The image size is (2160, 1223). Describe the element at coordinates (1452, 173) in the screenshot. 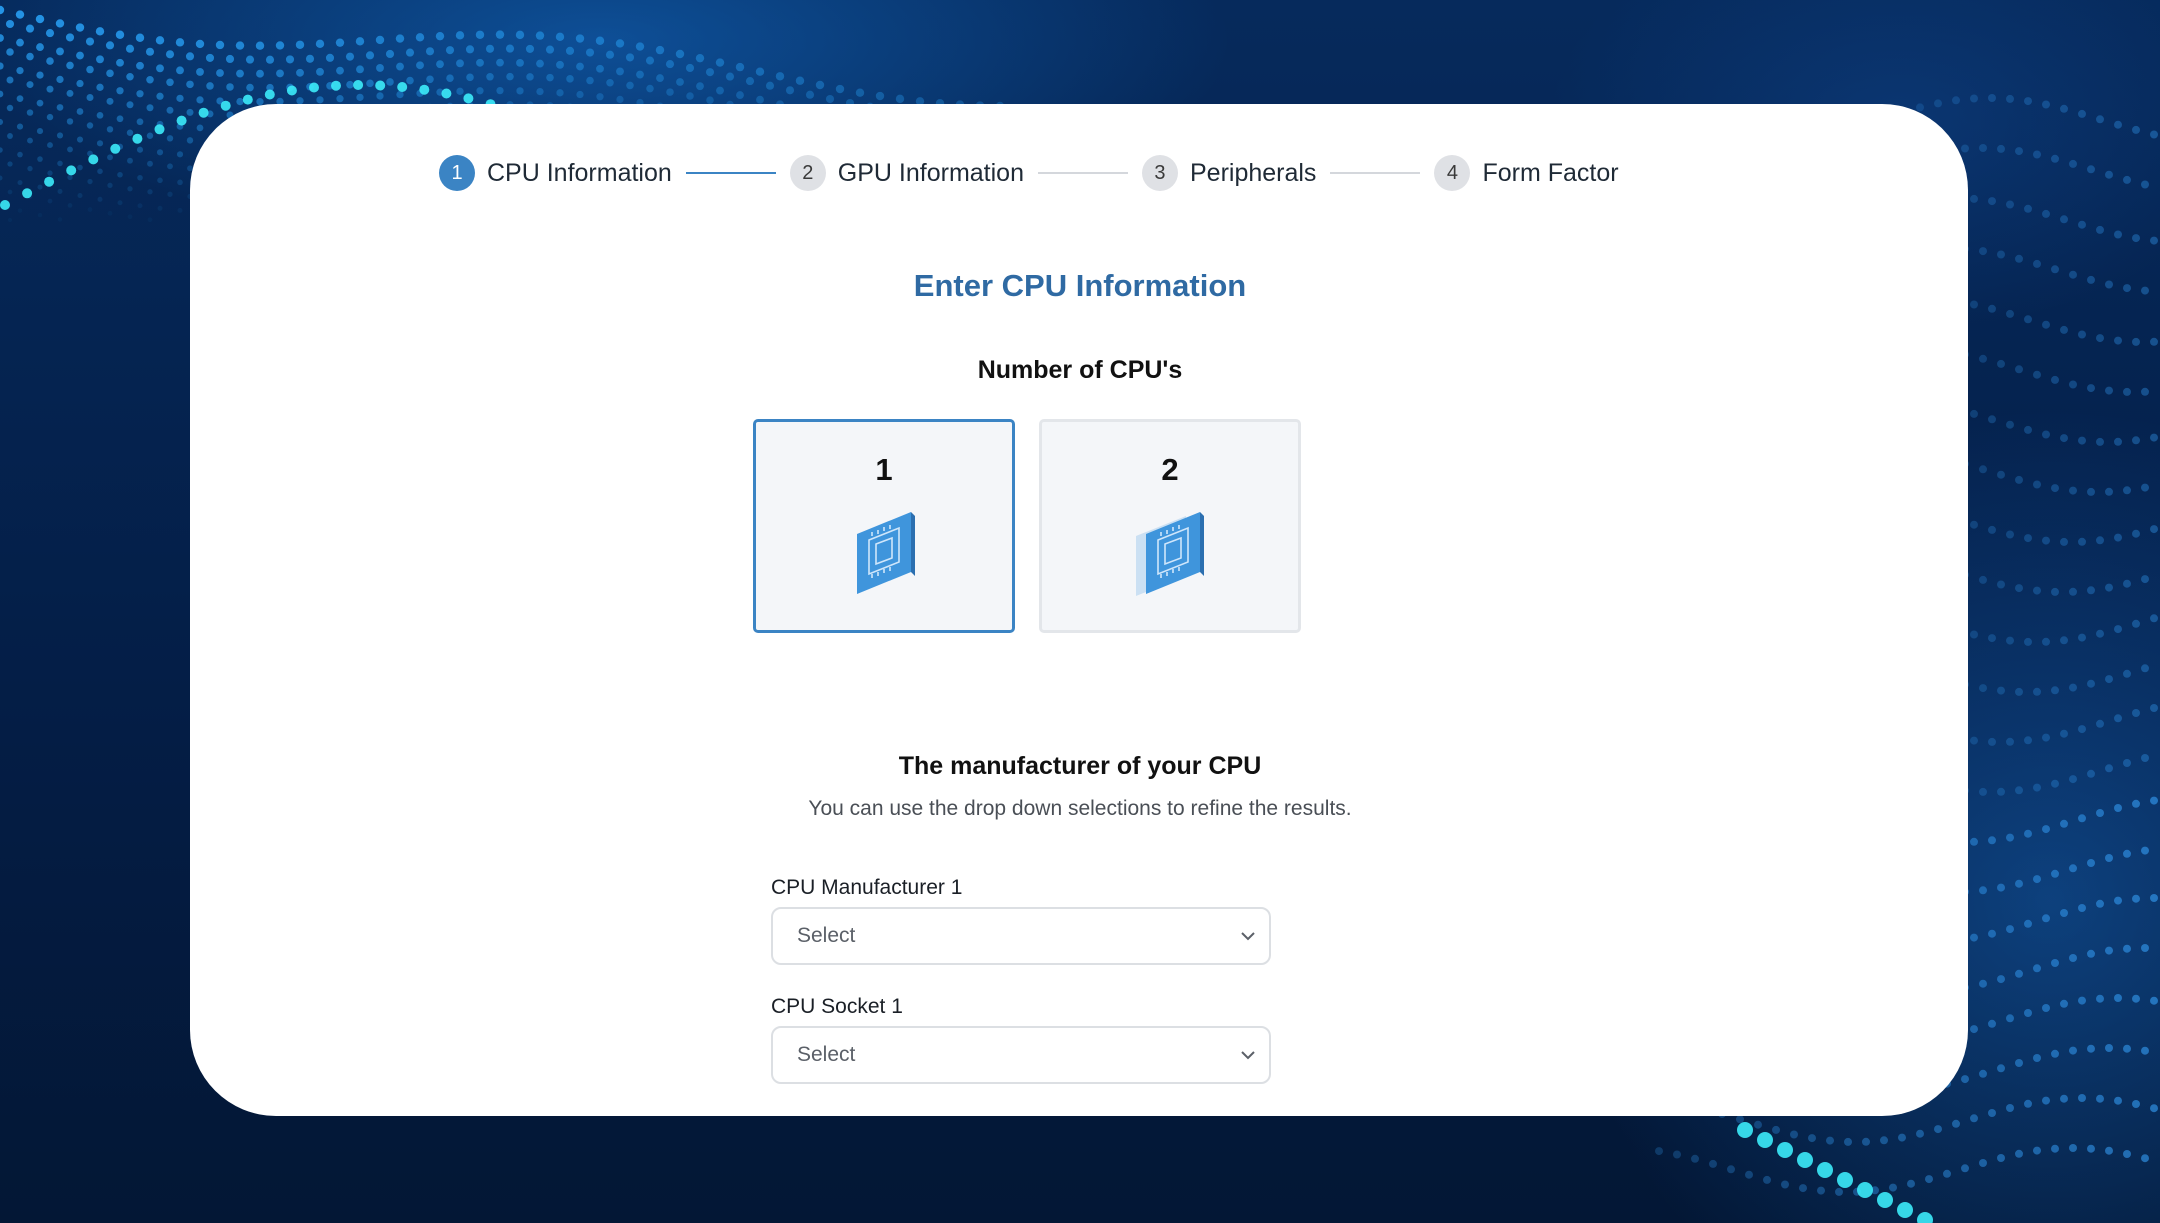

I see `step-number: 4` at that location.